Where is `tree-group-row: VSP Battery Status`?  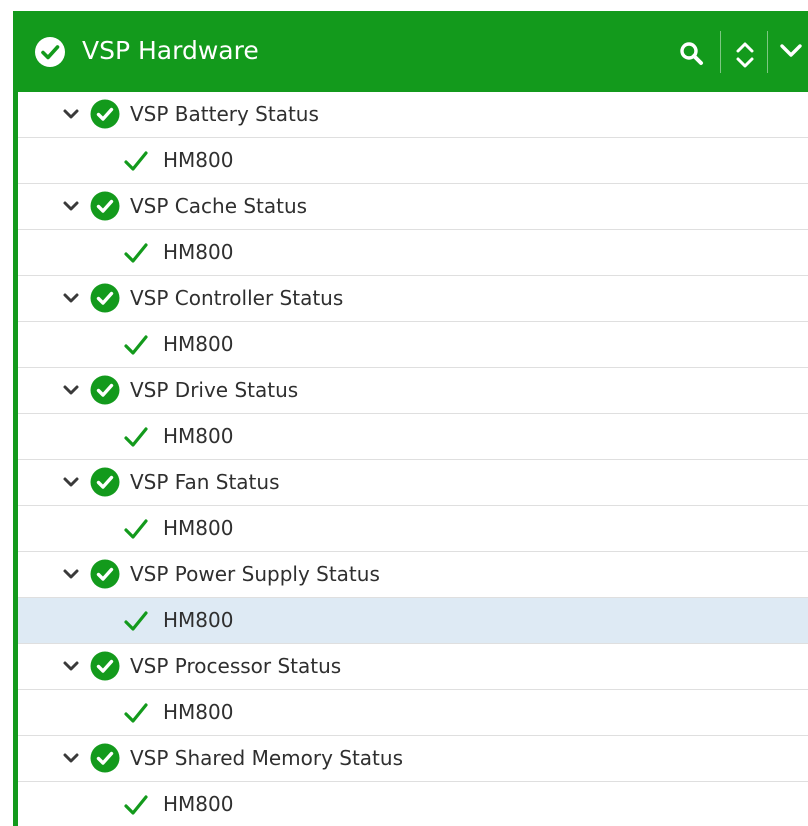
tree-group-row: VSP Battery Status is located at coordinates (413, 115).